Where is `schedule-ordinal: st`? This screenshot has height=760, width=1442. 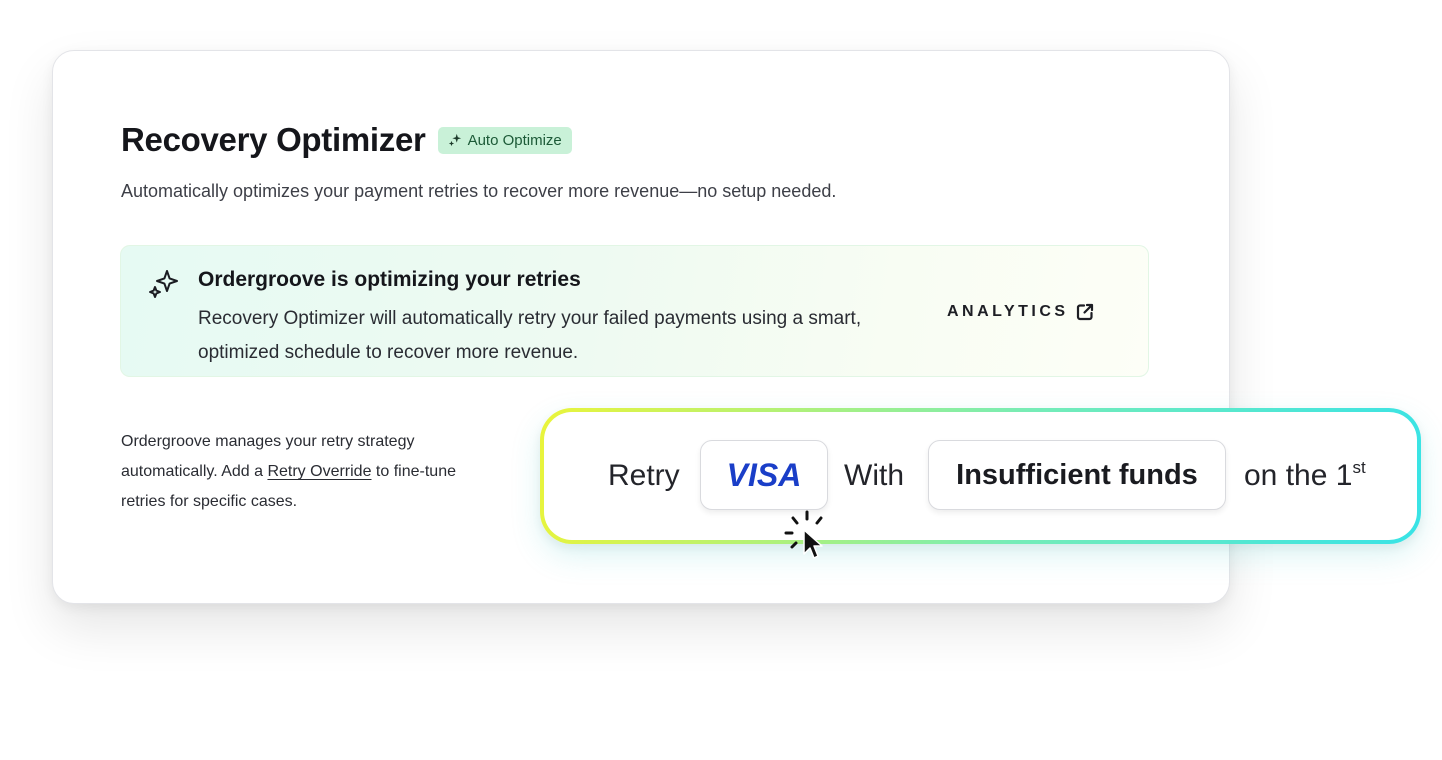
schedule-ordinal: st is located at coordinates (1359, 467).